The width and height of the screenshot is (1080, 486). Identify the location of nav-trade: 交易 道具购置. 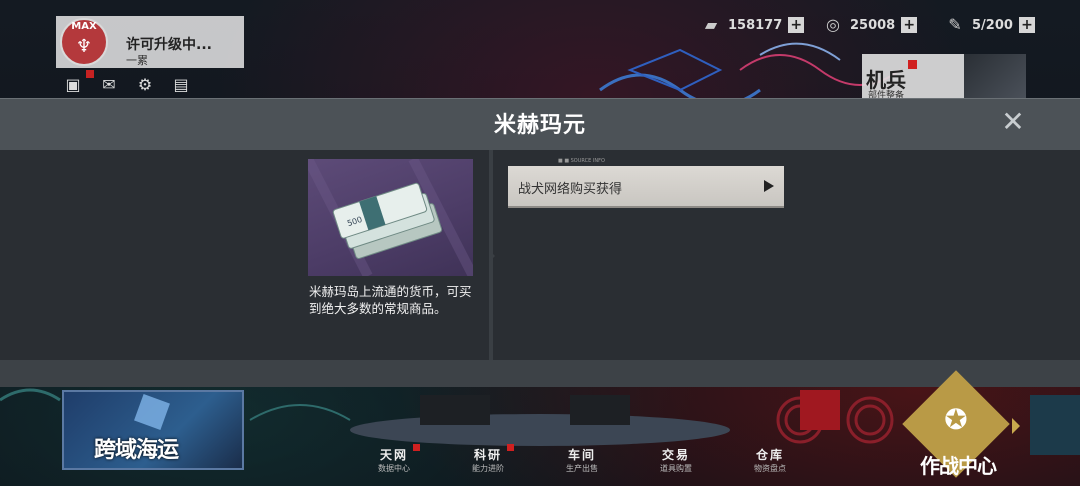
(676, 460).